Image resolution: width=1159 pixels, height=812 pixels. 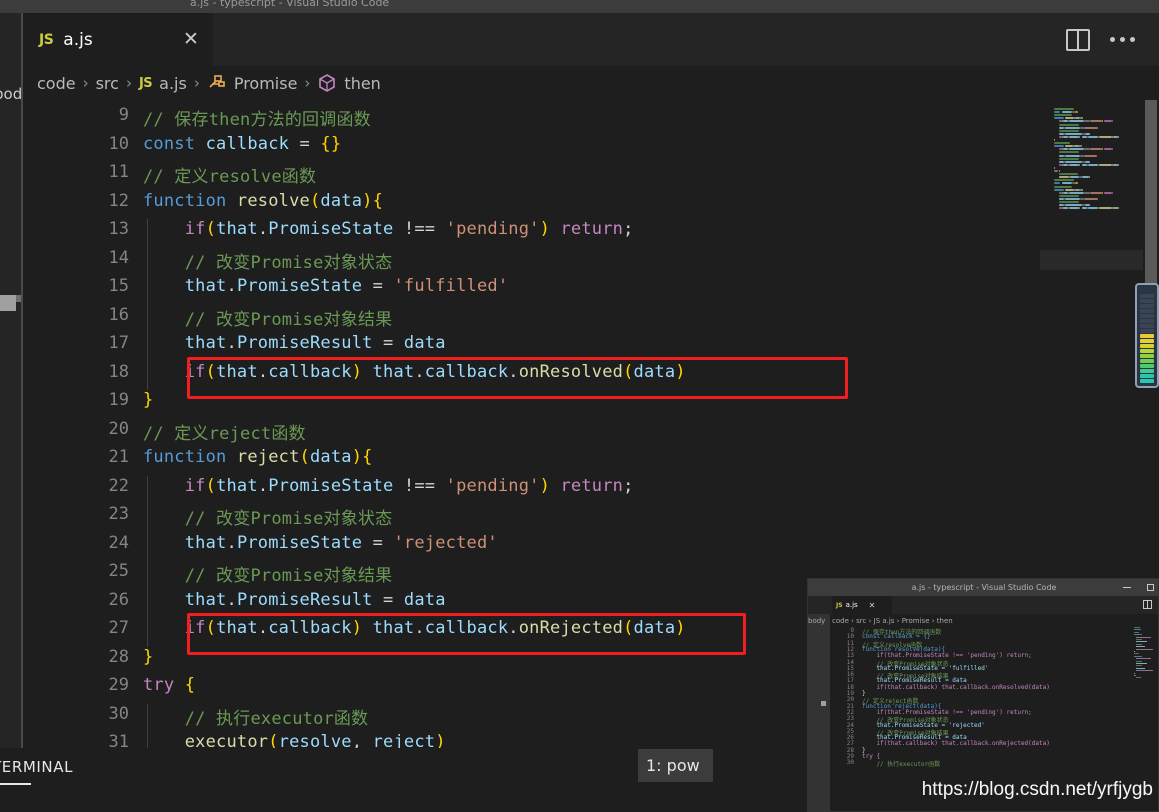 What do you see at coordinates (466, 371) in the screenshot?
I see `code-token: callback` at bounding box center [466, 371].